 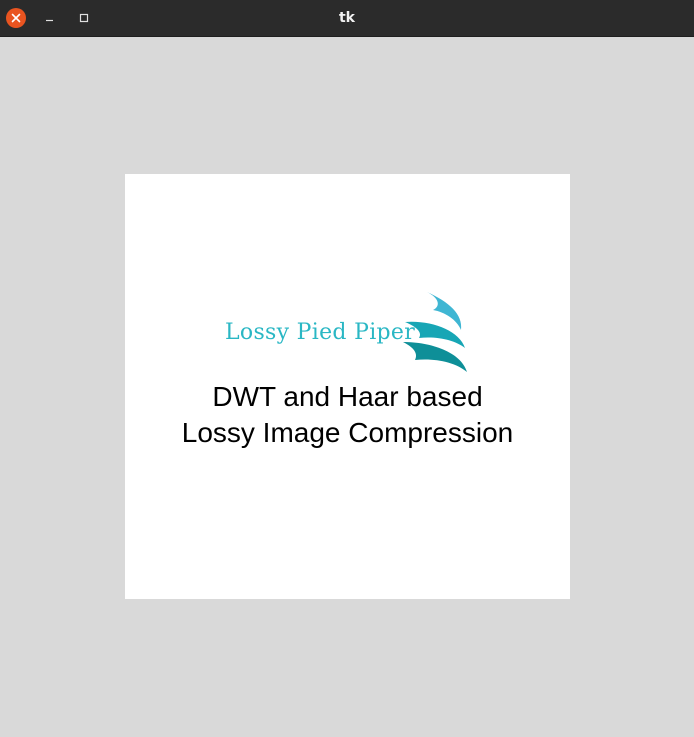 What do you see at coordinates (435, 332) in the screenshot?
I see `wave-swoosh-icon` at bounding box center [435, 332].